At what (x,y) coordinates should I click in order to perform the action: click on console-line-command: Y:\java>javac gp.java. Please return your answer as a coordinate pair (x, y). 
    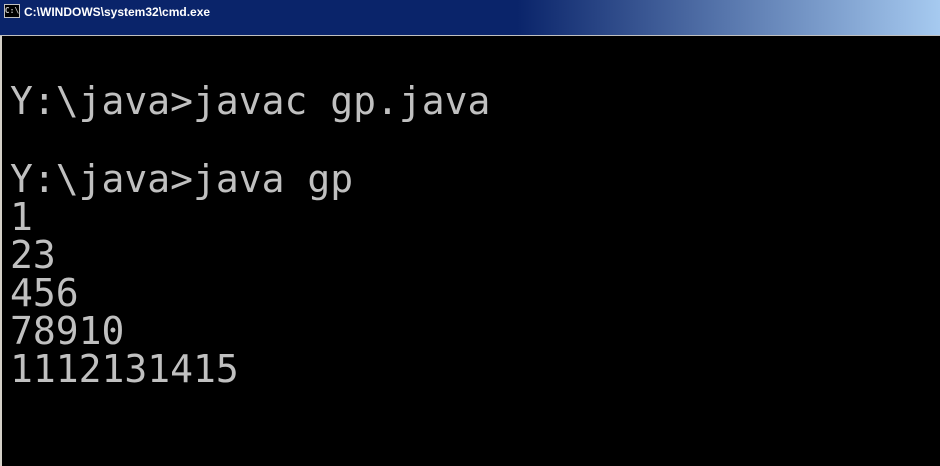
    Looking at the image, I should click on (250, 102).